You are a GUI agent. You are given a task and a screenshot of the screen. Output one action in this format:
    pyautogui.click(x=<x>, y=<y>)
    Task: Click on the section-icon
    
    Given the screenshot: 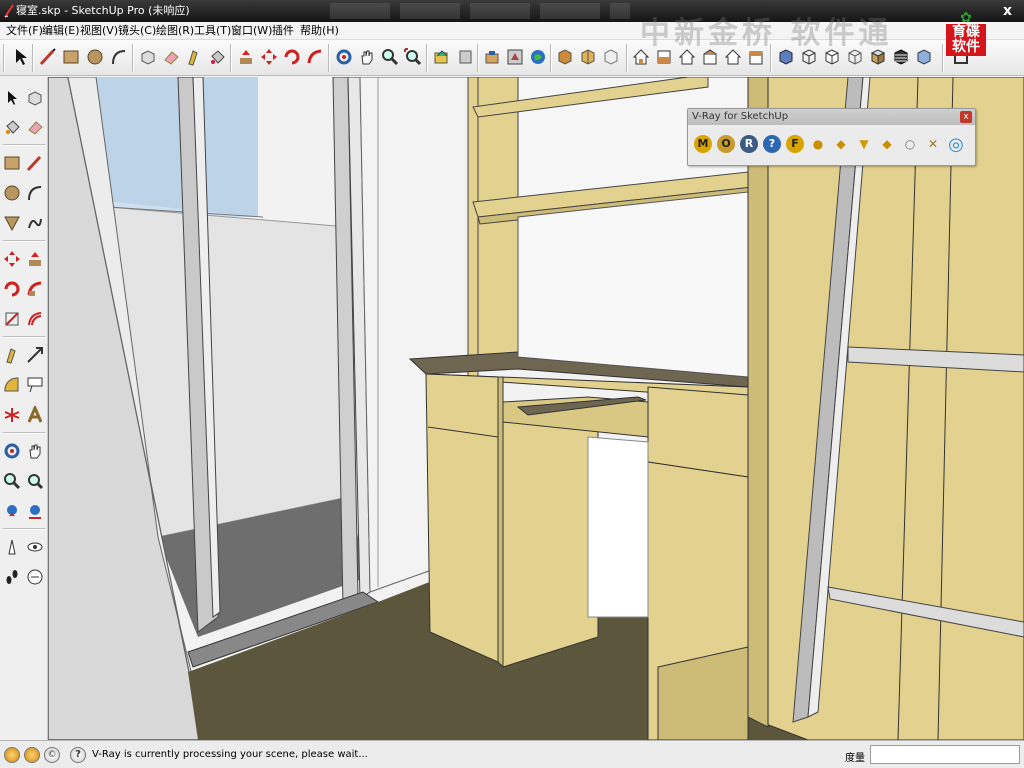 What is the action you would take?
    pyautogui.click(x=924, y=57)
    